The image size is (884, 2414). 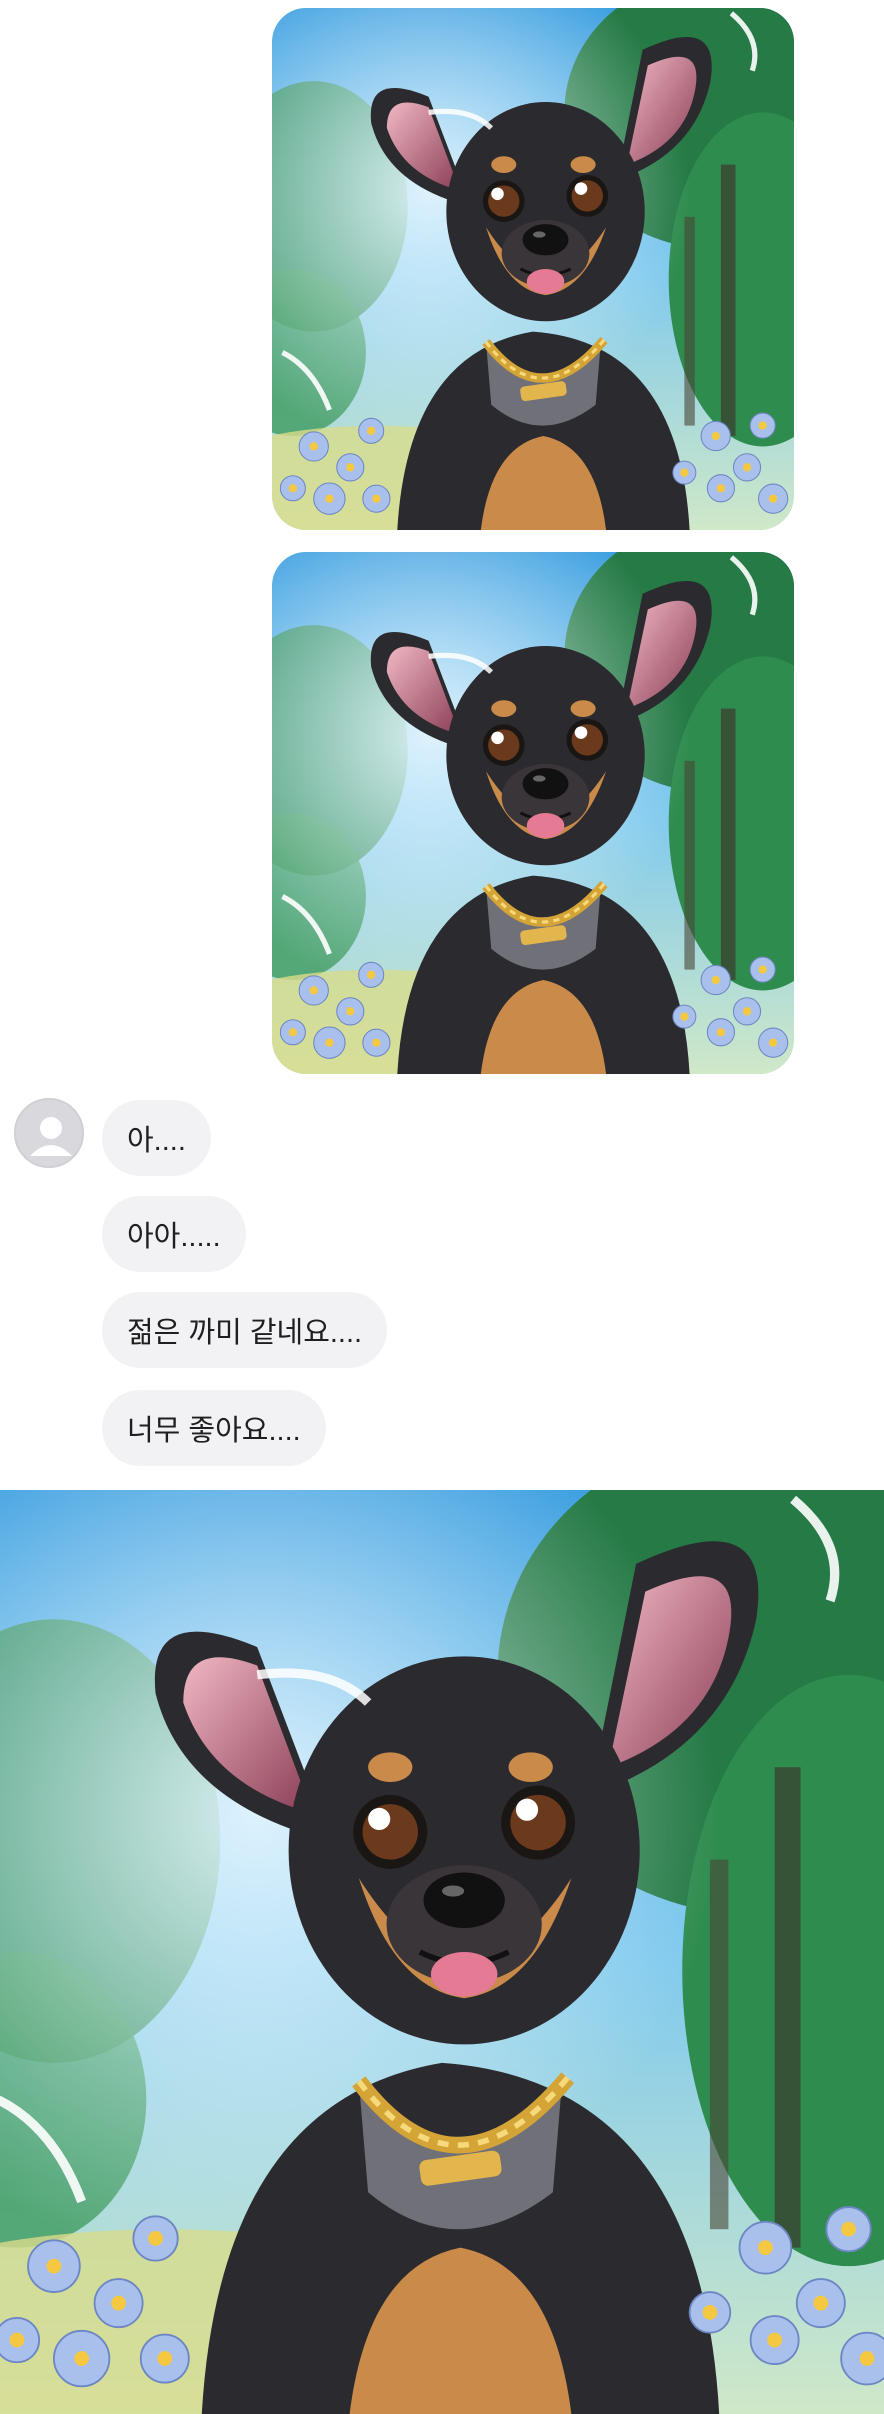 I want to click on user-silhouette-icon, so click(x=51, y=1136).